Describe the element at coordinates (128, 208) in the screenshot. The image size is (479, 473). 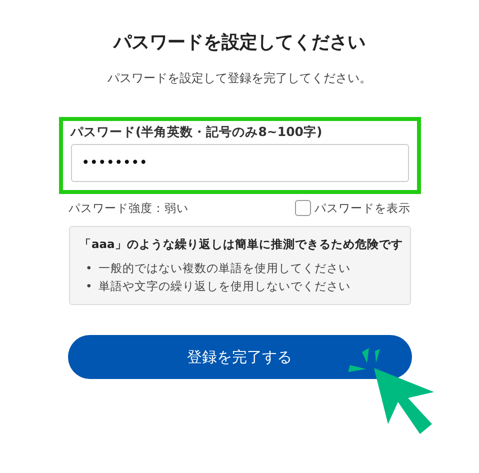
I see `strength-text: パスワード強度：弱い` at that location.